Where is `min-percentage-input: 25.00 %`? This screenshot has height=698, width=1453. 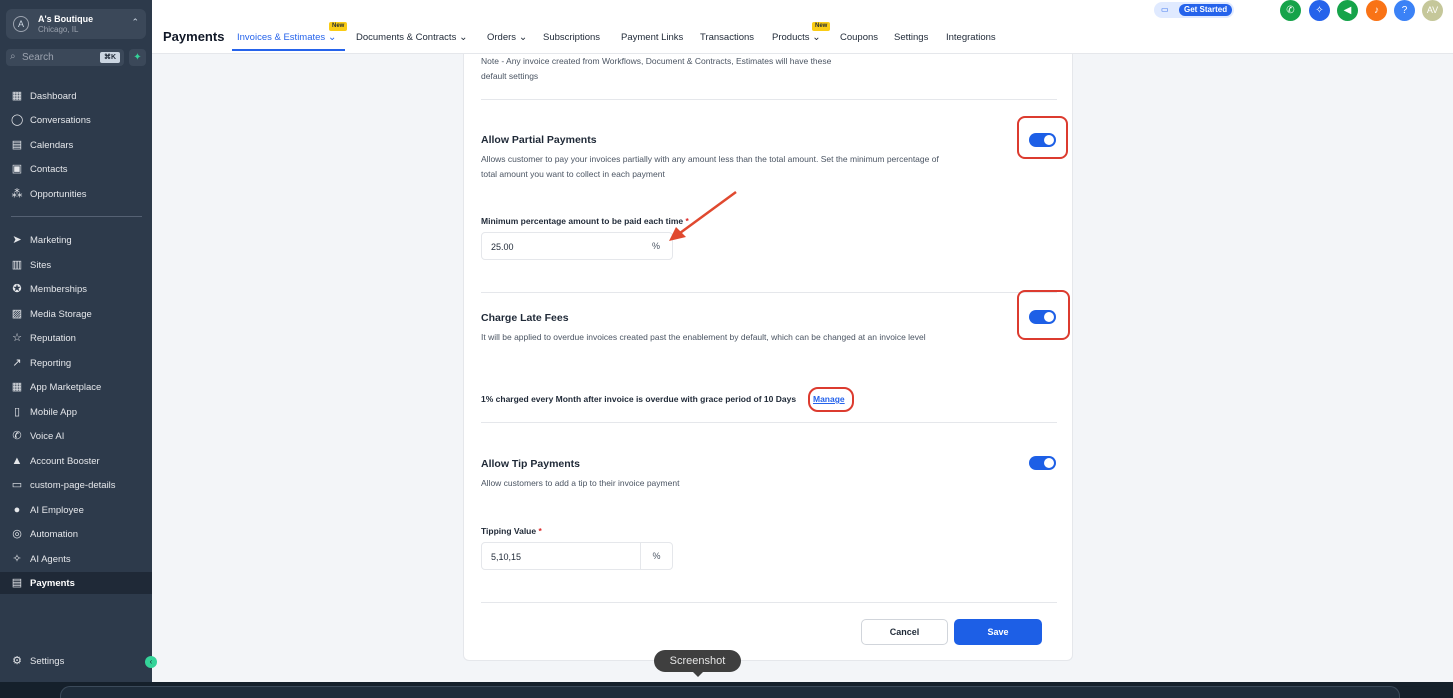
min-percentage-input: 25.00 % is located at coordinates (577, 246).